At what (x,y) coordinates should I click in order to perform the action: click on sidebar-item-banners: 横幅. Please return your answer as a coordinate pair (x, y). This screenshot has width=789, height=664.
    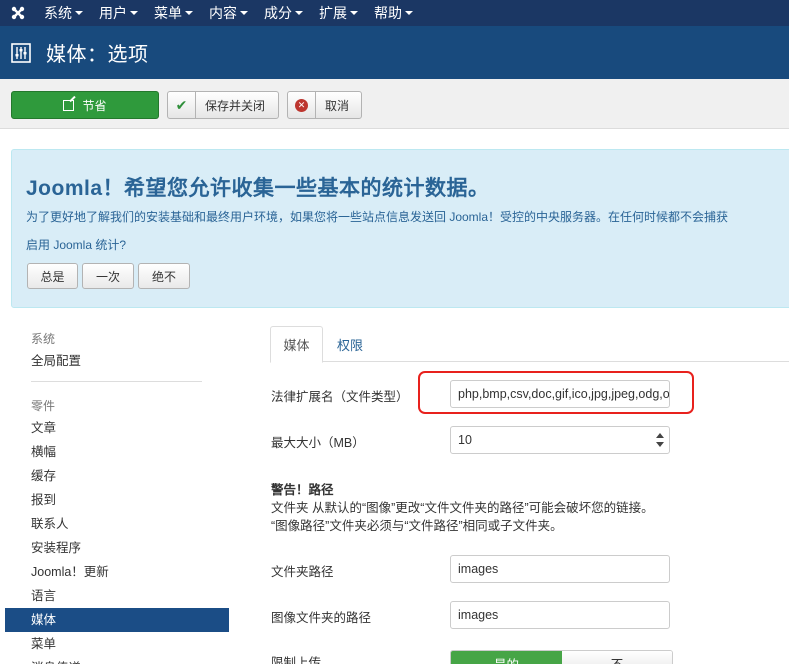
    Looking at the image, I should click on (117, 452).